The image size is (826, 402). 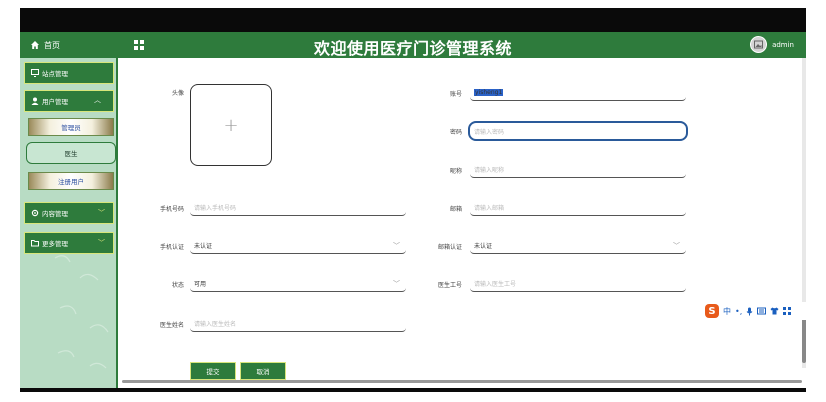 What do you see at coordinates (749, 311) in the screenshot?
I see `microphone-icon` at bounding box center [749, 311].